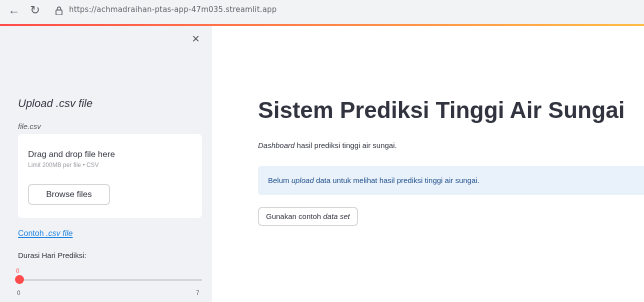  I want to click on slider-track, so click(110, 280).